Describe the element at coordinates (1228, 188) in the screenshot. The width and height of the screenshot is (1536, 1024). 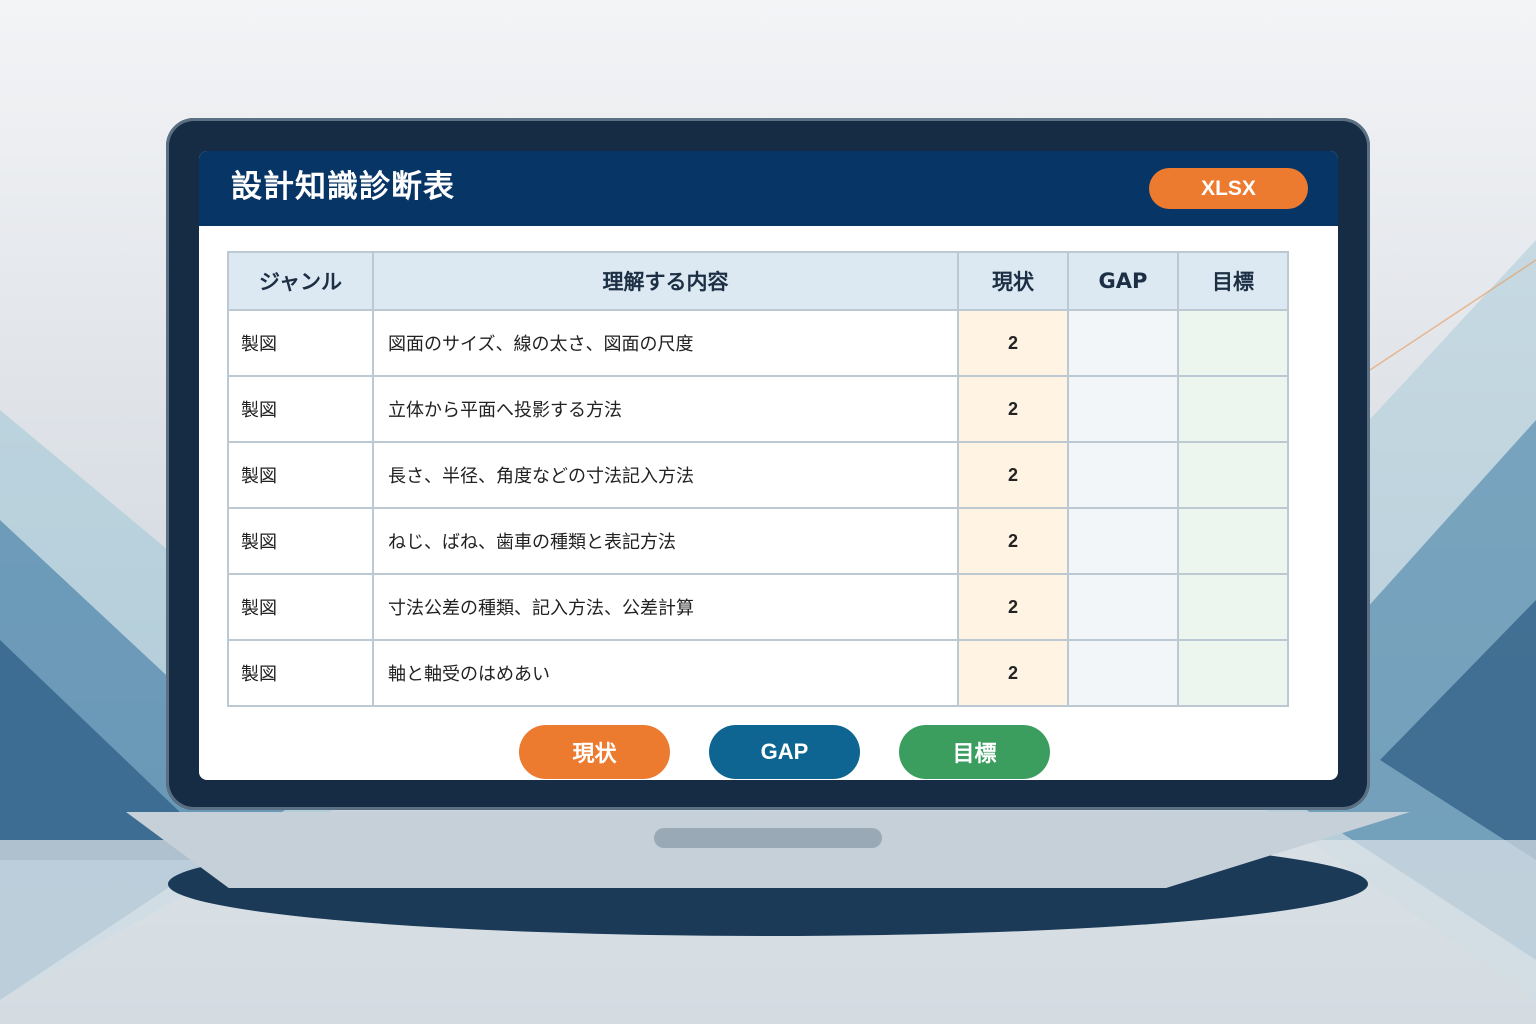
I see `xlsx-export-button: XLSX` at that location.